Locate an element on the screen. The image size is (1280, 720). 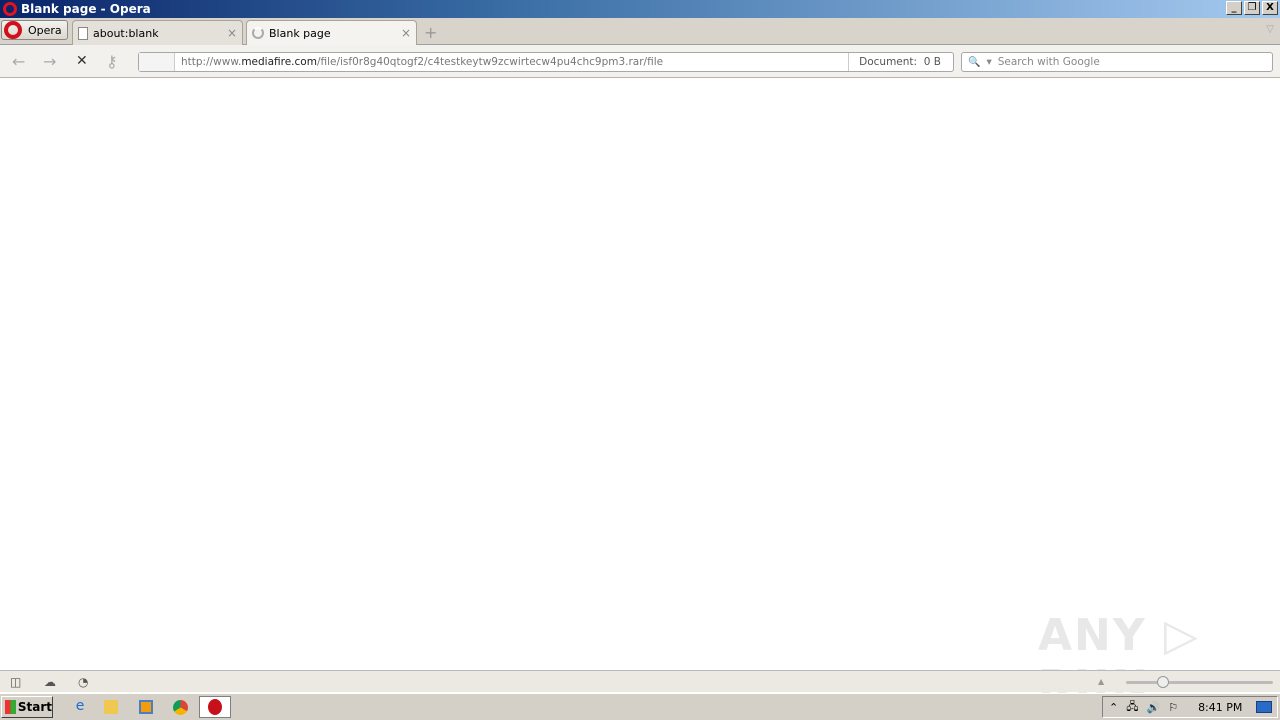
system-tray: ⌃ 🖧 🔊 ⚐ 8:41 PM is located at coordinates (1190, 707).